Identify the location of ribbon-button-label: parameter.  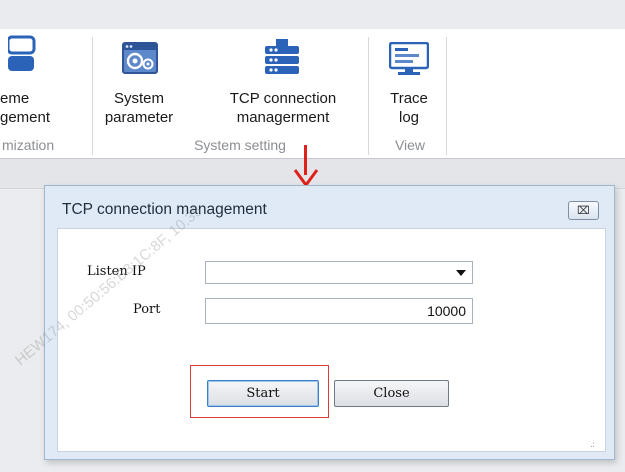
(139, 117).